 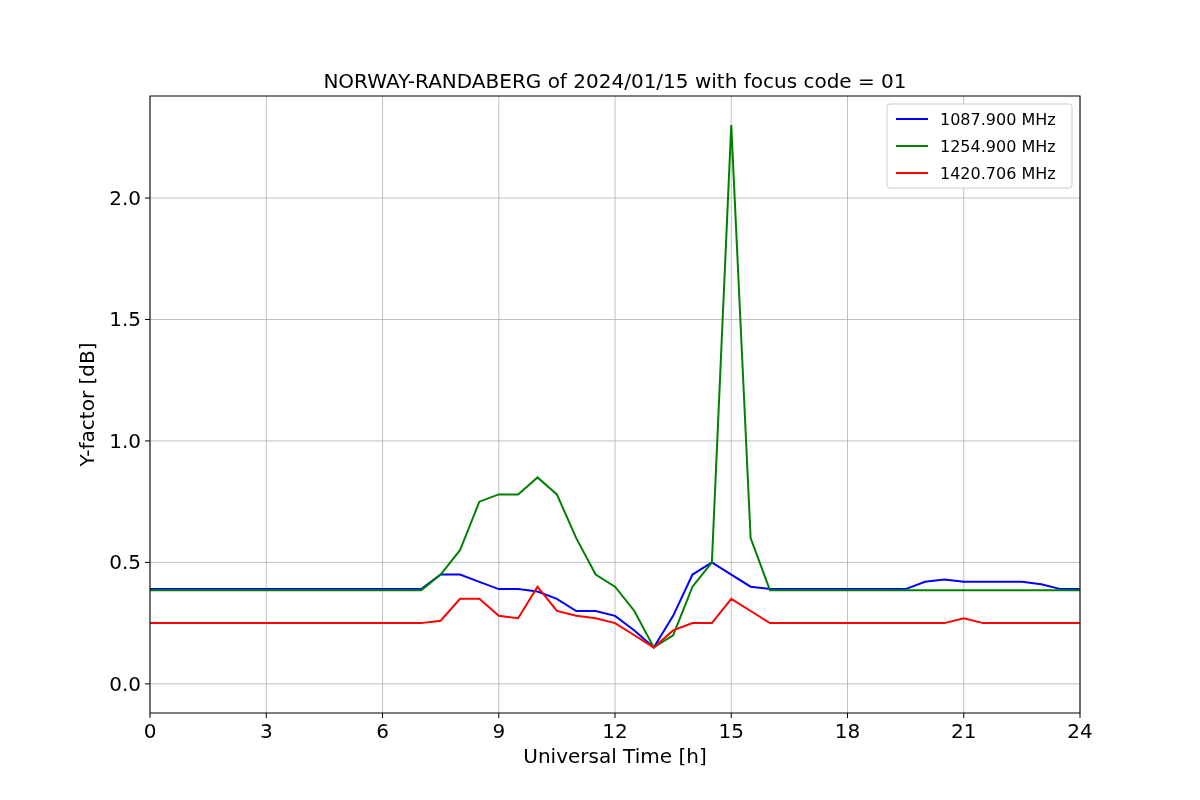 What do you see at coordinates (964, 731) in the screenshot?
I see `tick-label: 21` at bounding box center [964, 731].